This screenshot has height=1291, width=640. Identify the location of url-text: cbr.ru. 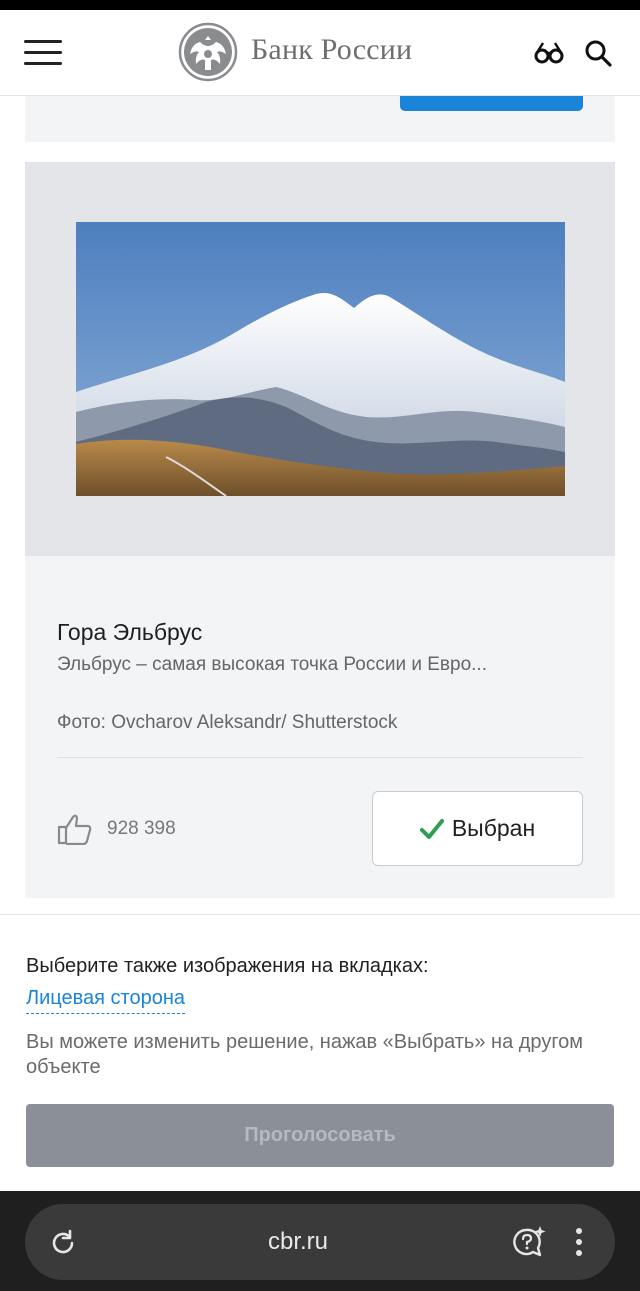
(298, 1242).